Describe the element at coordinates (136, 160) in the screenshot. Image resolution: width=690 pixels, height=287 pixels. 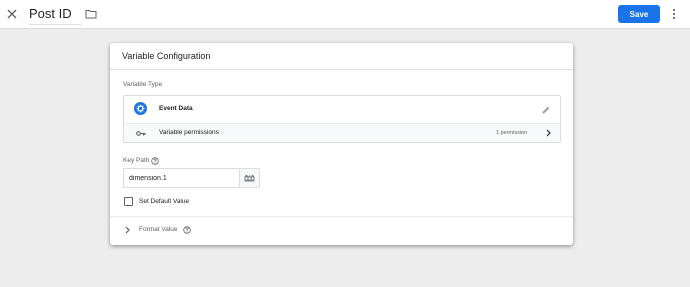
I see `key-path-label: Key Path` at that location.